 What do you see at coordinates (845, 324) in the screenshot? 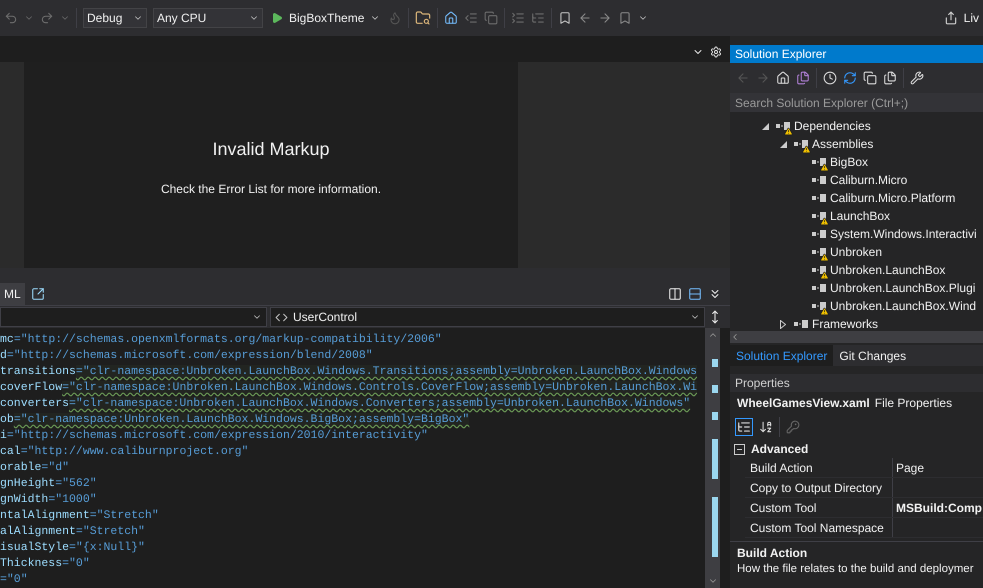
I see `tree-label: Frameworks` at bounding box center [845, 324].